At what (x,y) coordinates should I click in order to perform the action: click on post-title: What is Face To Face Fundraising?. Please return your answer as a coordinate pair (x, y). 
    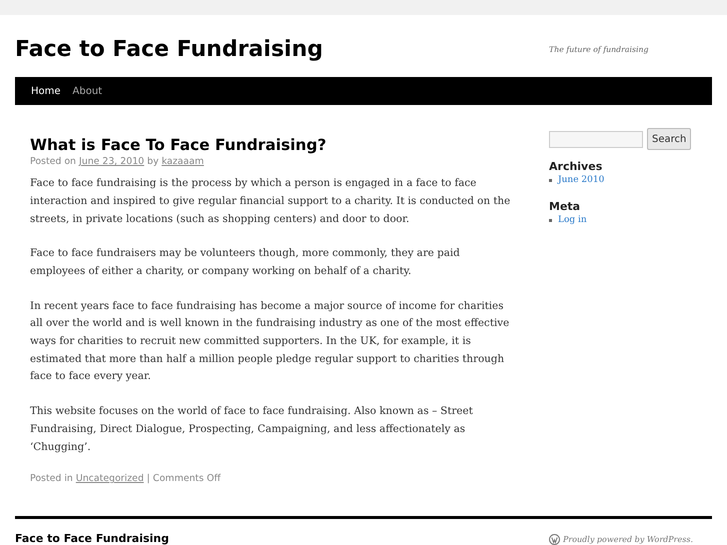
    Looking at the image, I should click on (272, 145).